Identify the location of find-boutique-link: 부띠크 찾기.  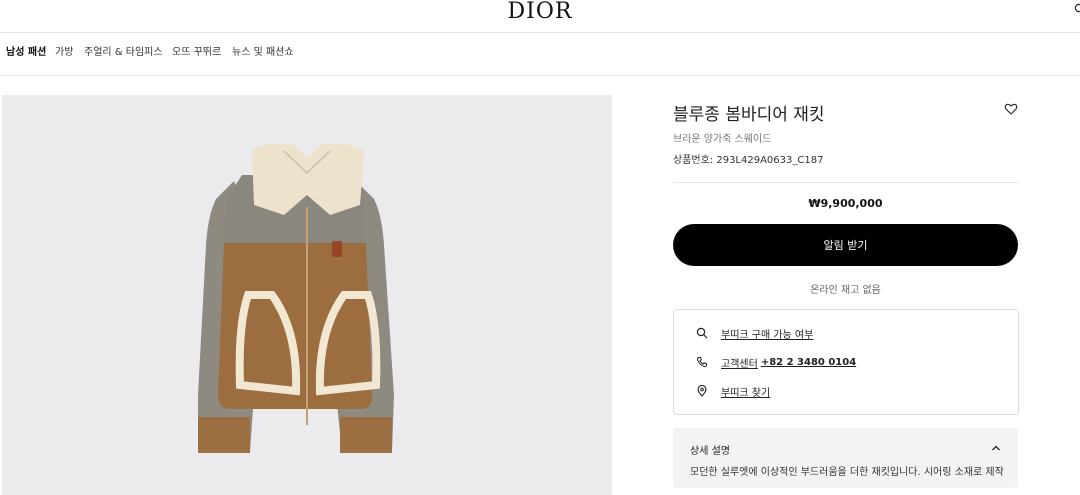
(733, 391).